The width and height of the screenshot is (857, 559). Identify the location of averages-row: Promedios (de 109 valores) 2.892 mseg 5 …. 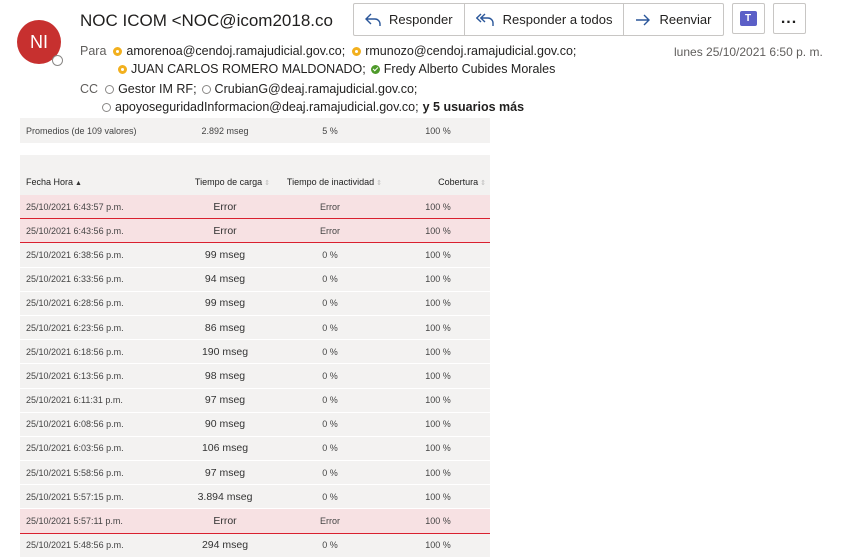
(255, 130).